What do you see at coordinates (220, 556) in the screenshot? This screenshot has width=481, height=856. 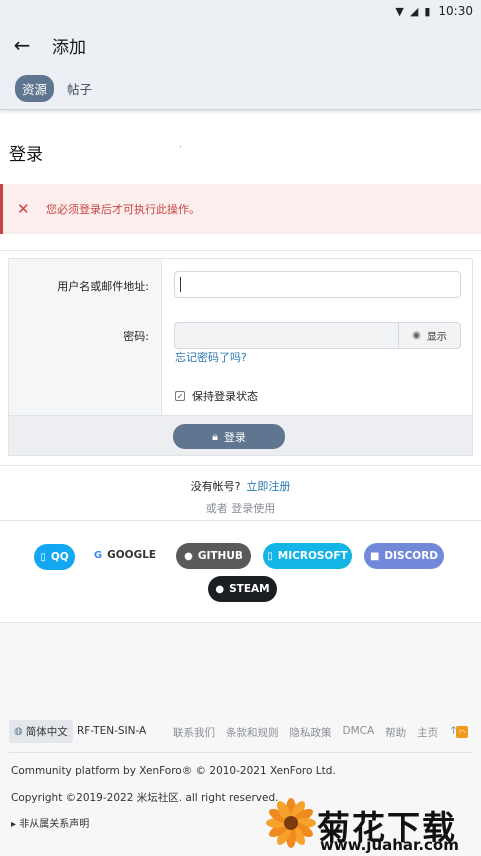 I see `github-label: GITHUB` at bounding box center [220, 556].